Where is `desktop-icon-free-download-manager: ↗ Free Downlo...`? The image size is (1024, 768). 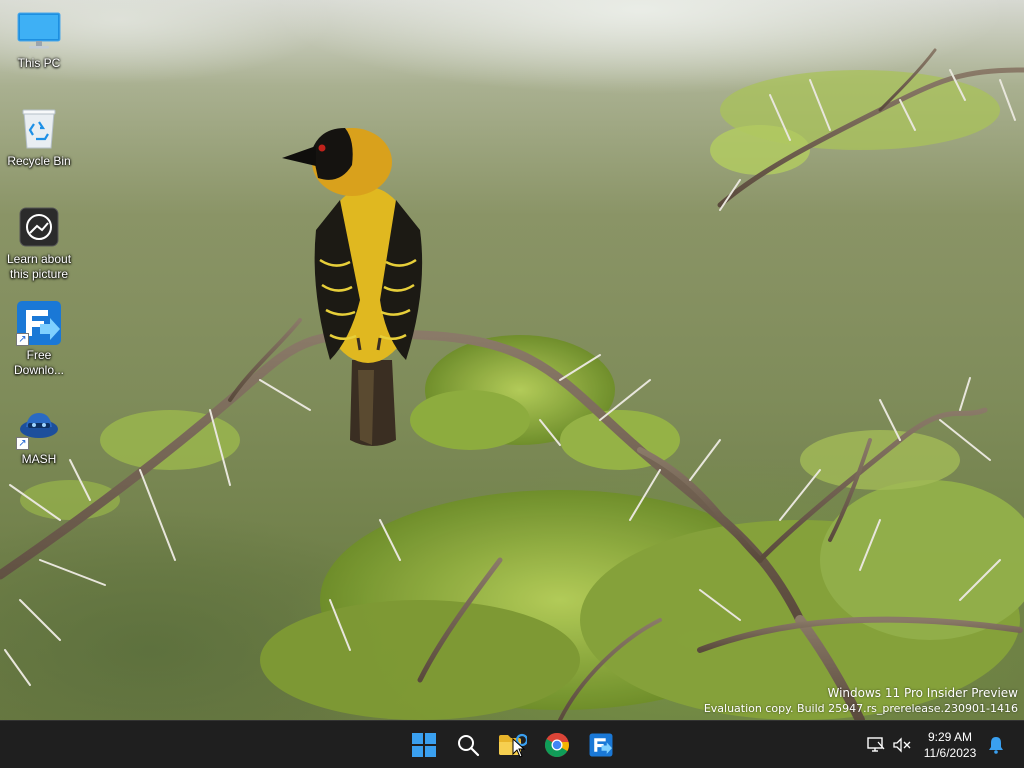
desktop-icon-free-download-manager: ↗ Free Downlo... is located at coordinates (39, 339).